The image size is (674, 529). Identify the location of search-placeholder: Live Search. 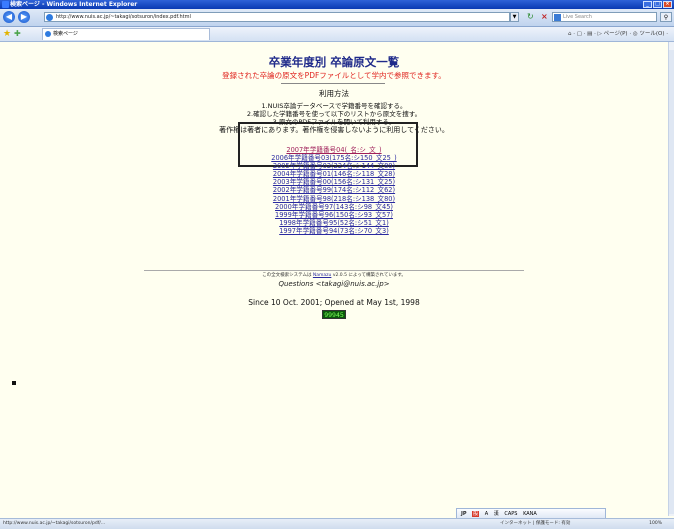
(577, 17).